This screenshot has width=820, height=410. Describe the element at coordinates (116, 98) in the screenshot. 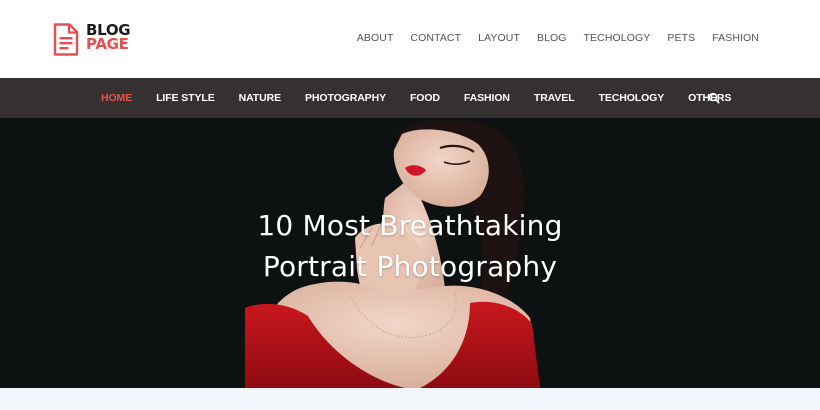

I see `main-nav-home: HOME` at that location.